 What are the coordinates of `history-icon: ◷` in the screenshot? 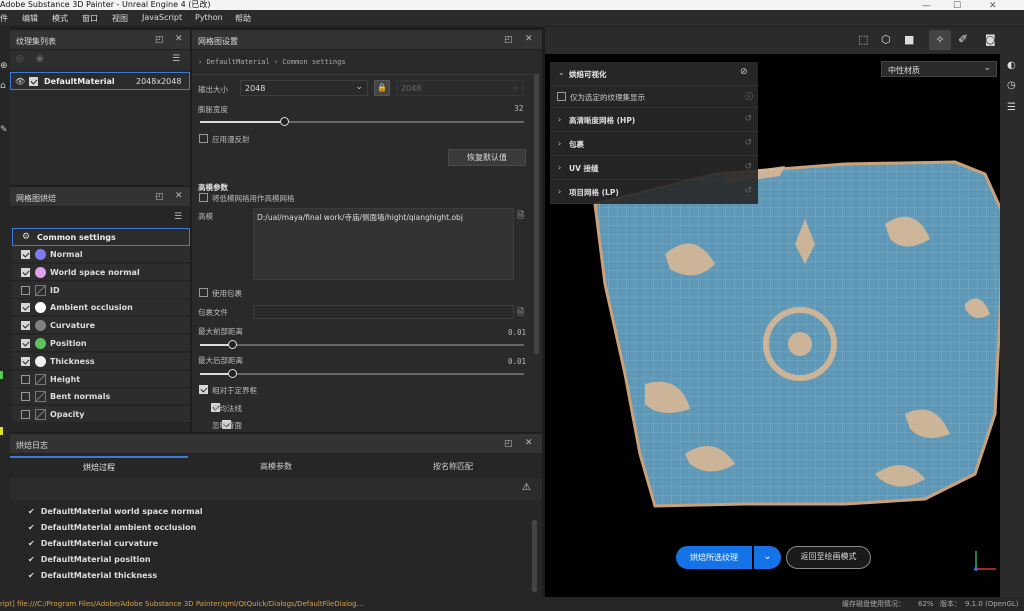 It's located at (1011, 85).